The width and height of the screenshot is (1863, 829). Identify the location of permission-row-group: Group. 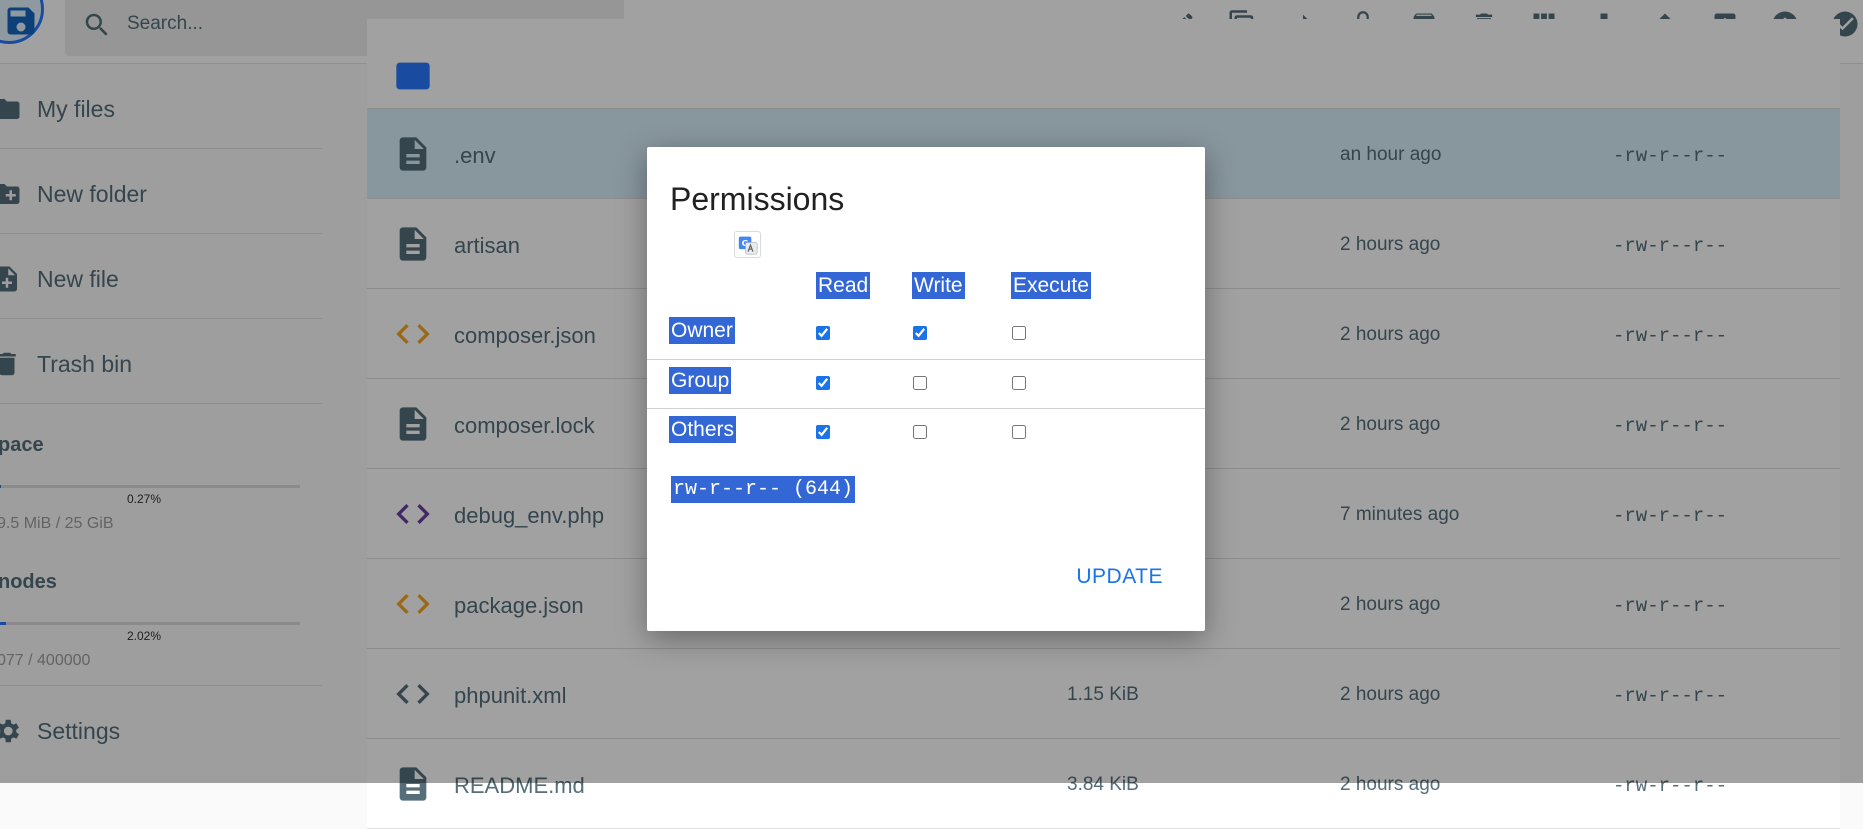
(926, 383).